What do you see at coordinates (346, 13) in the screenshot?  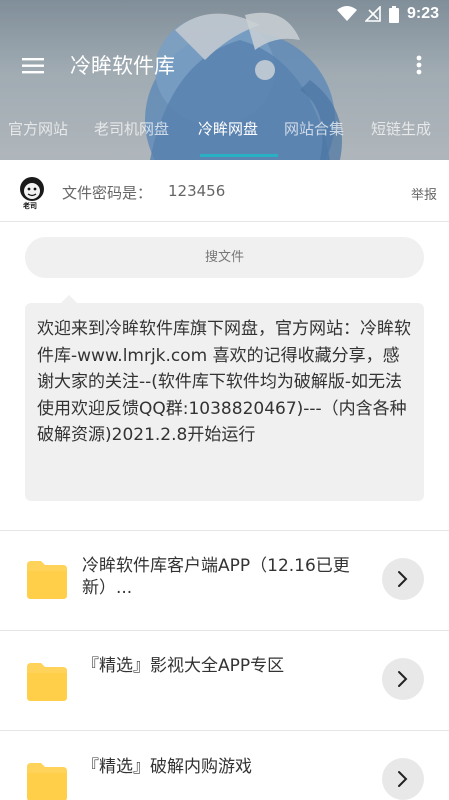 I see `wifi-icon` at bounding box center [346, 13].